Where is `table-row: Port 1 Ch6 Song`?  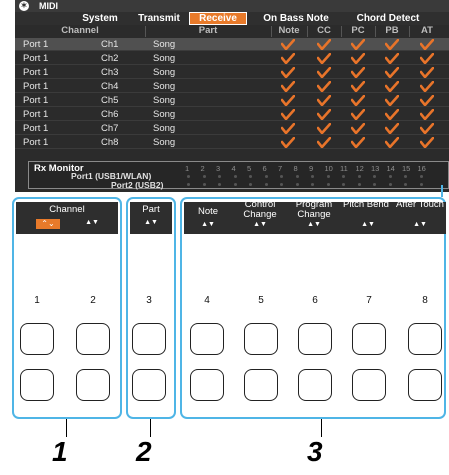 table-row: Port 1 Ch6 Song is located at coordinates (232, 114).